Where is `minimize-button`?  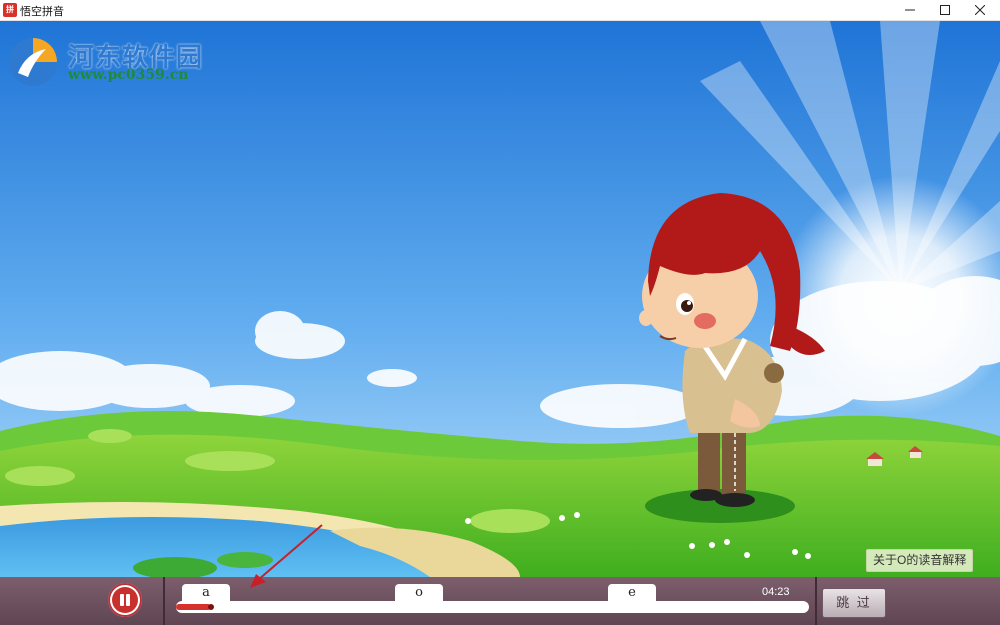
minimize-button is located at coordinates (910, 10).